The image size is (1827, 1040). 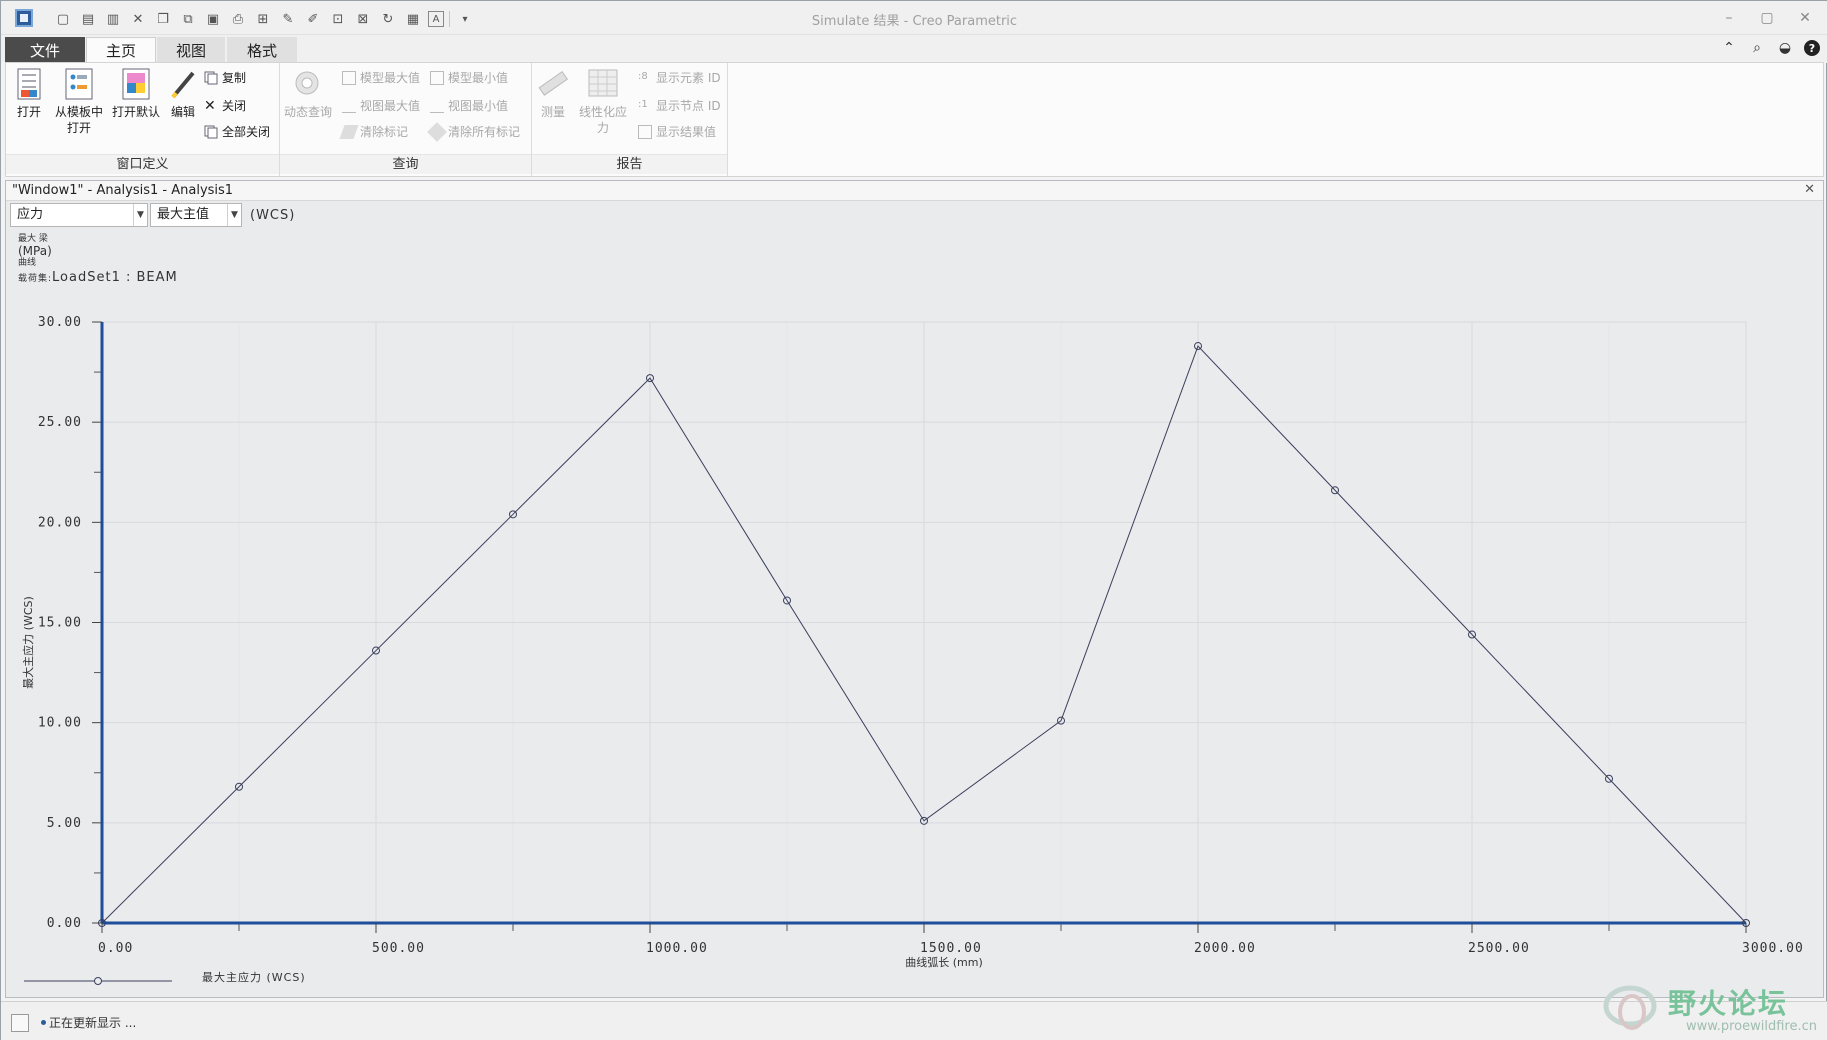 What do you see at coordinates (79, 101) in the screenshot?
I see `open-from-template-button: 从模板中 打开` at bounding box center [79, 101].